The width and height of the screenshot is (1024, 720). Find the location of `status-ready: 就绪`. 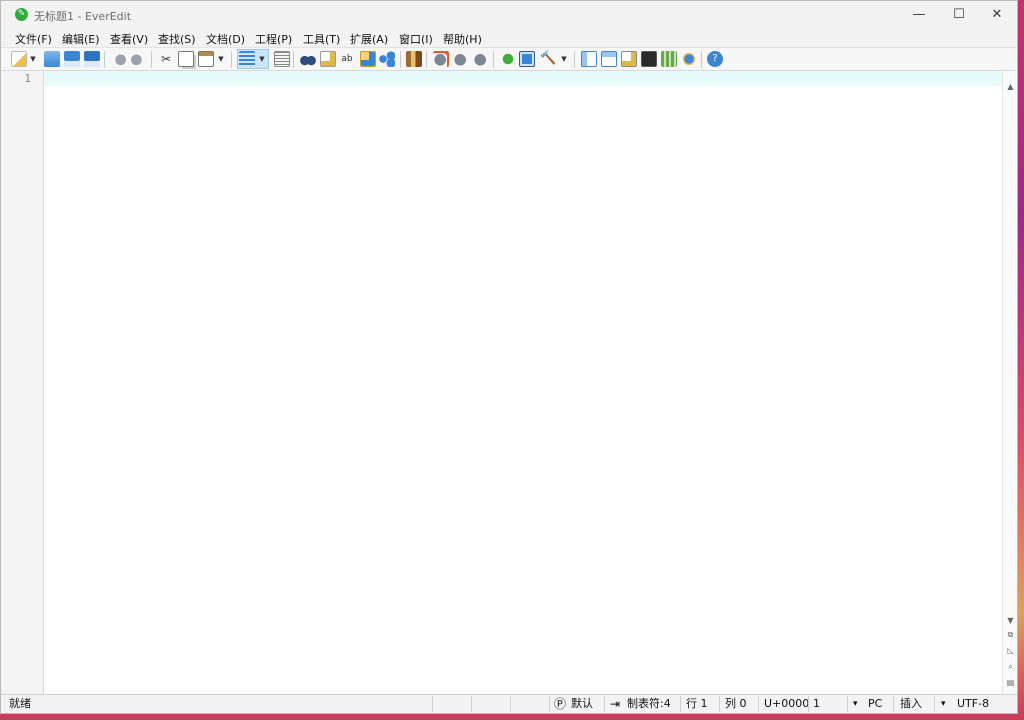

status-ready: 就绪 is located at coordinates (20, 703).